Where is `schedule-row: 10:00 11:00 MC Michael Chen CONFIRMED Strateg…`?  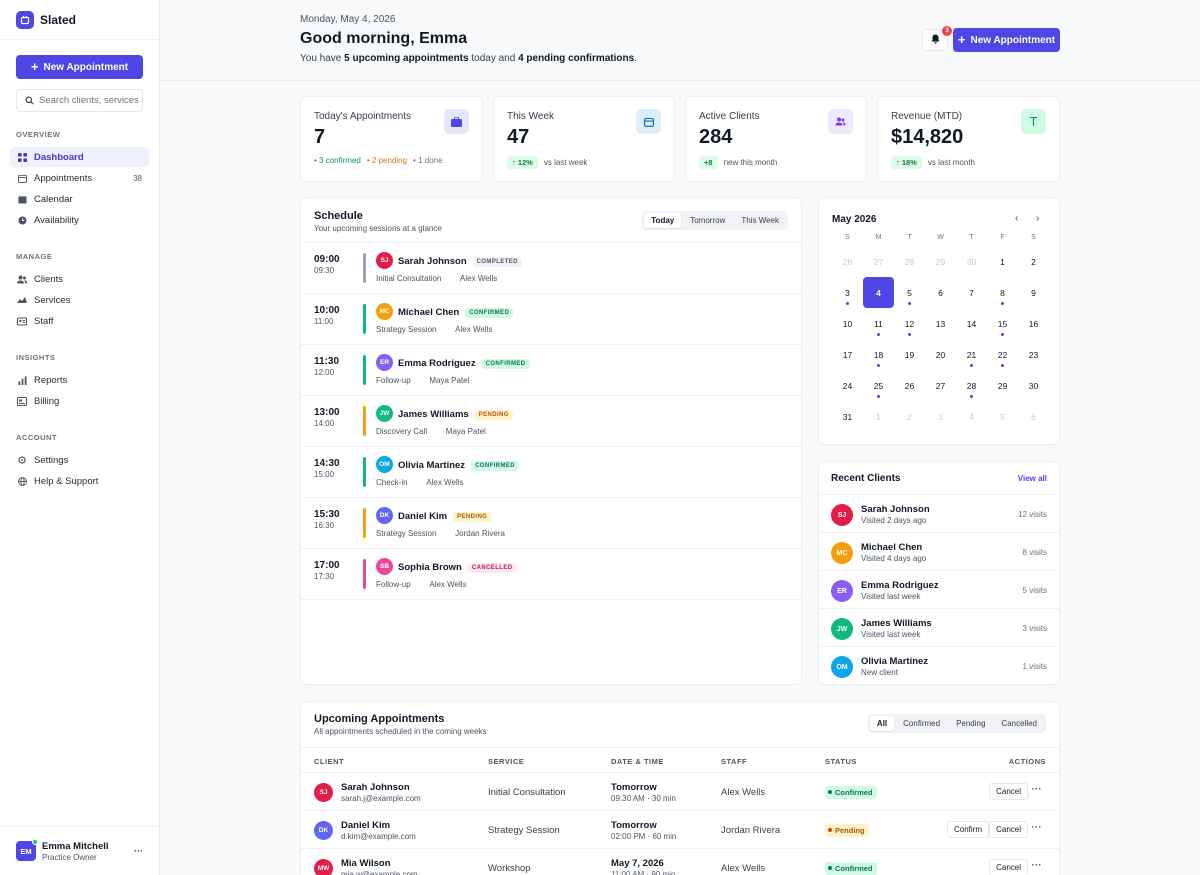 schedule-row: 10:00 11:00 MC Michael Chen CONFIRMED Strateg… is located at coordinates (551, 319).